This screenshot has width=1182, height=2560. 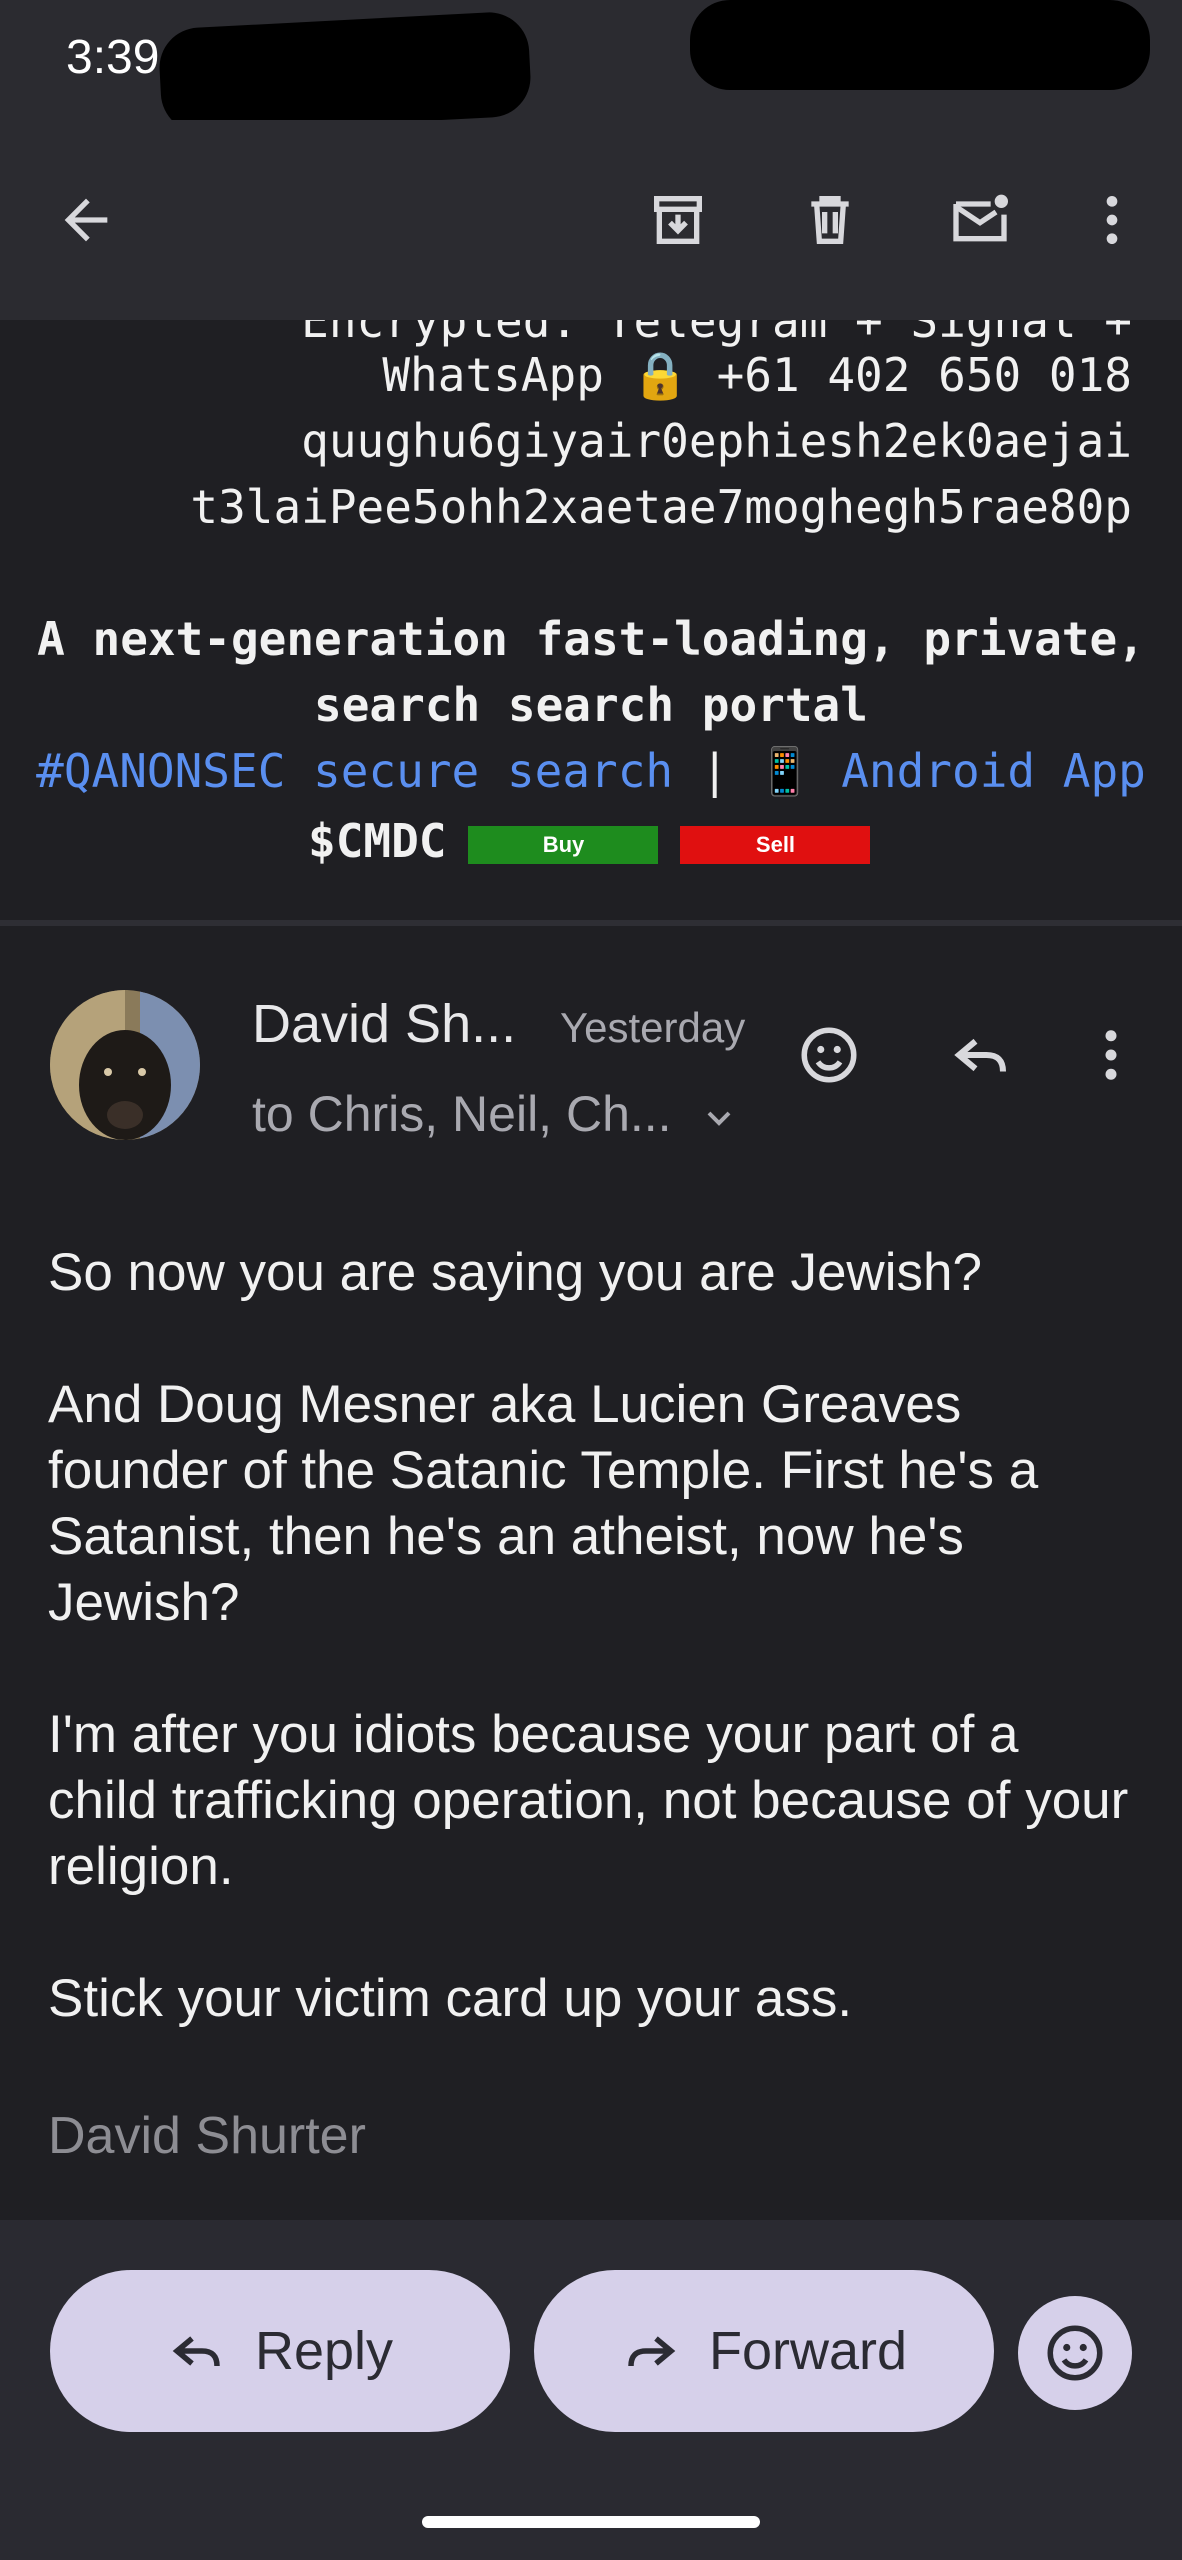 I want to click on buy-button: Buy, so click(x=563, y=844).